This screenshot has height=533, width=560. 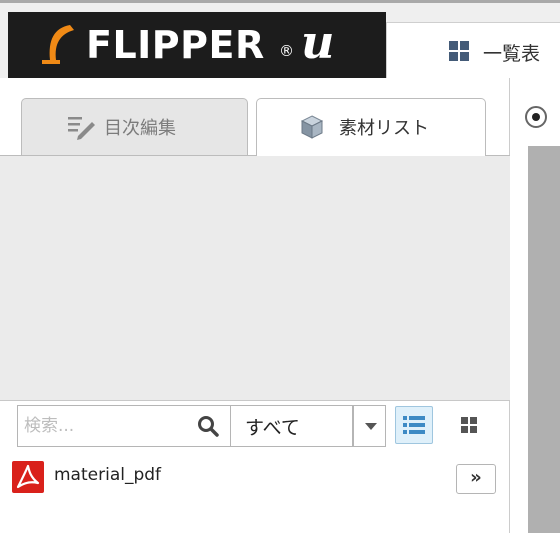 I want to click on search-box, so click(x=124, y=426).